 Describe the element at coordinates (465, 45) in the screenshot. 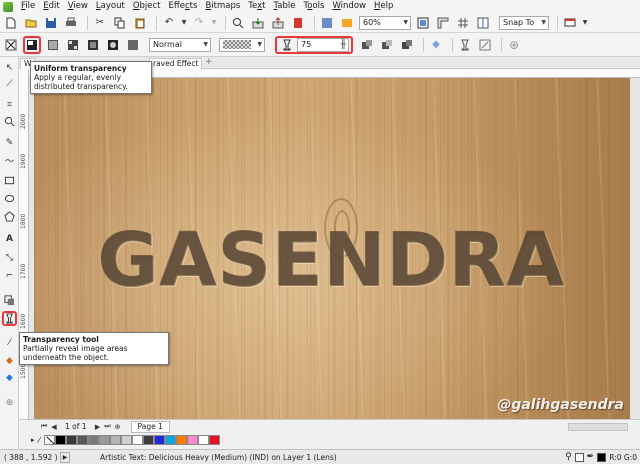

I see `copy-transparency-icon` at that location.